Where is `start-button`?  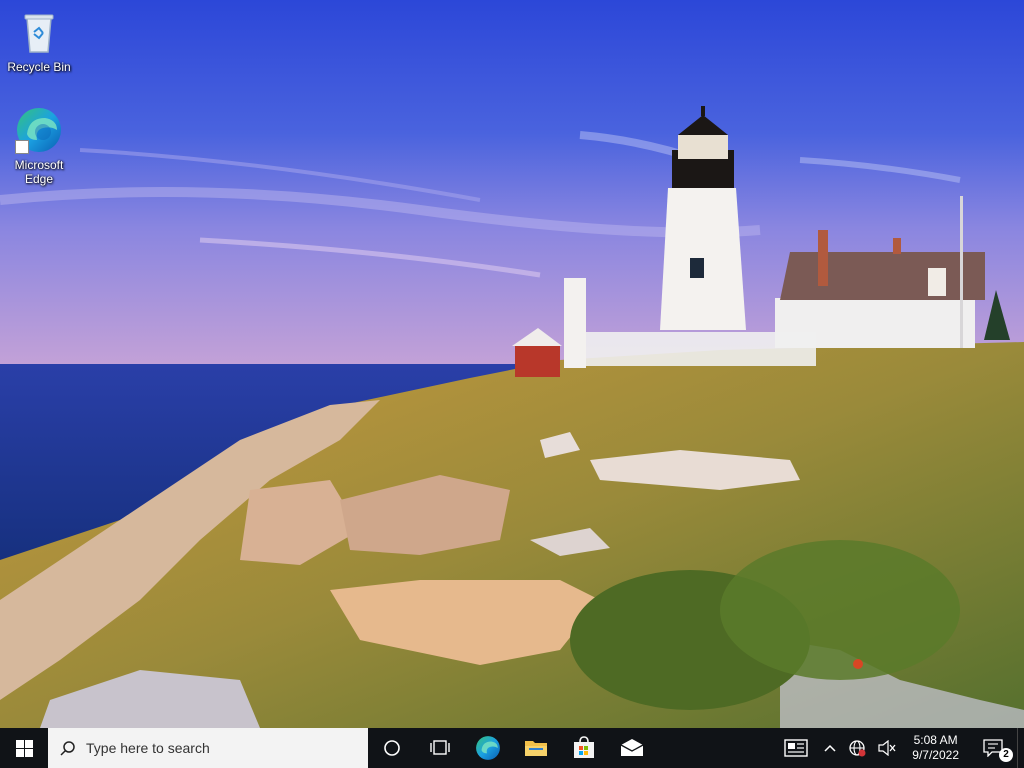
start-button is located at coordinates (24, 748).